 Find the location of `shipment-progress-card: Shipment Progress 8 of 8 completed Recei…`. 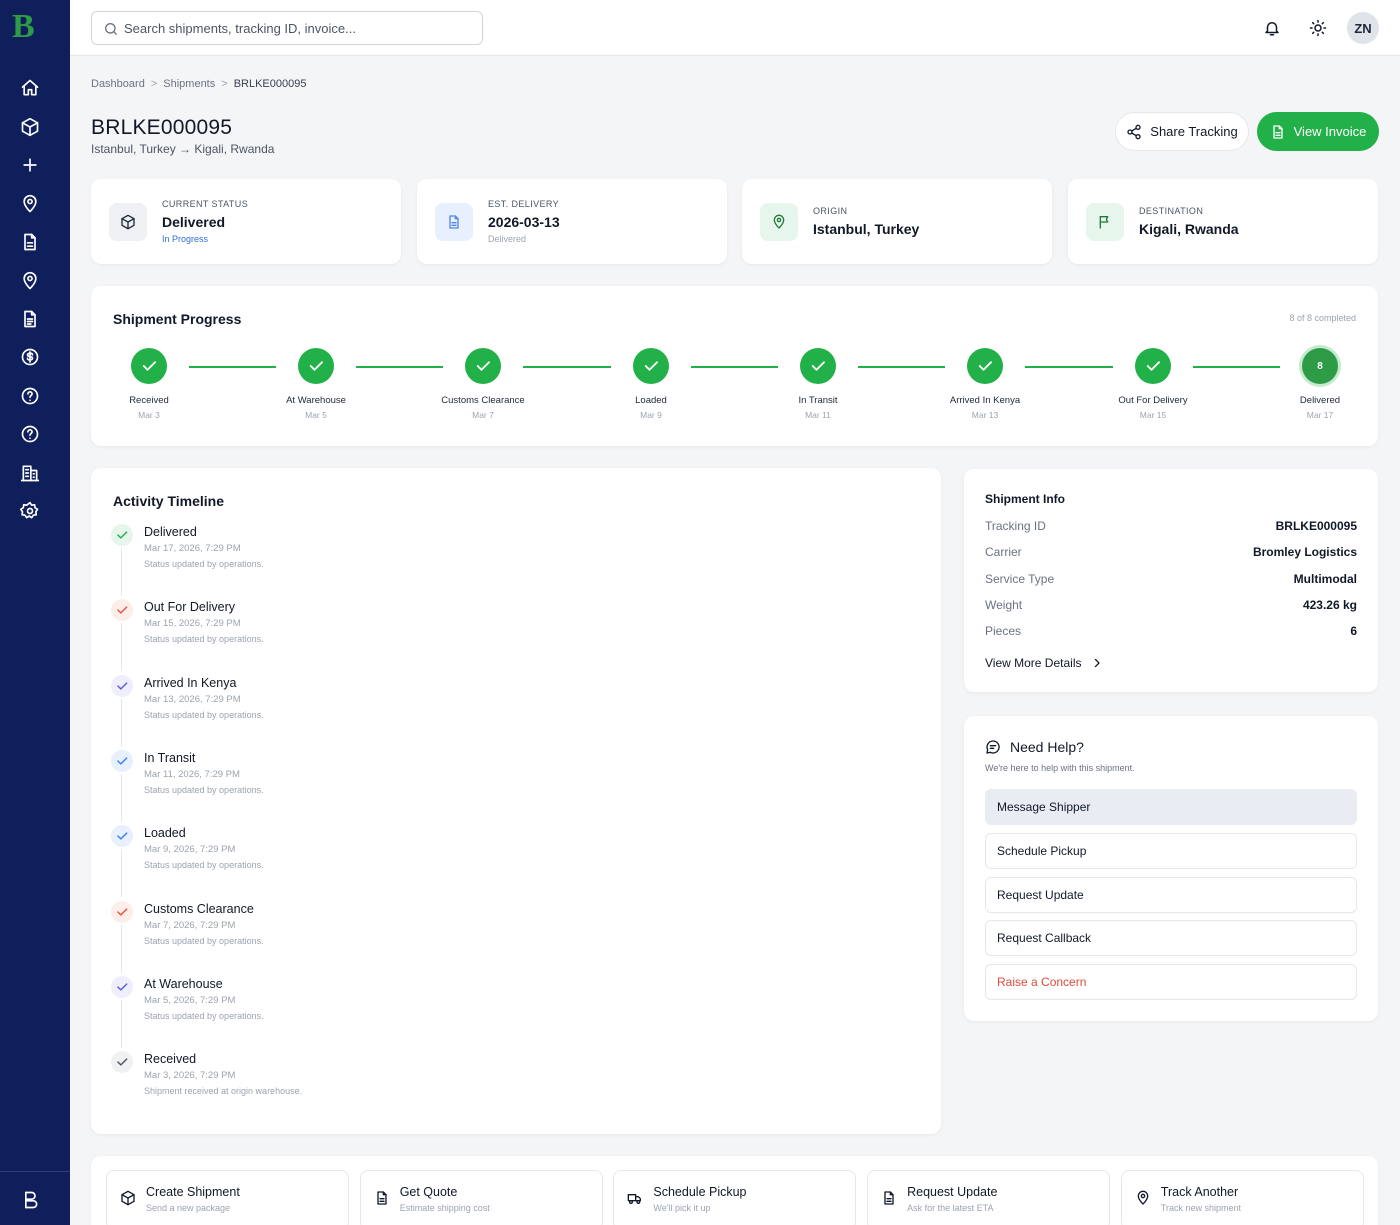

shipment-progress-card: Shipment Progress 8 of 8 completed Recei… is located at coordinates (734, 366).